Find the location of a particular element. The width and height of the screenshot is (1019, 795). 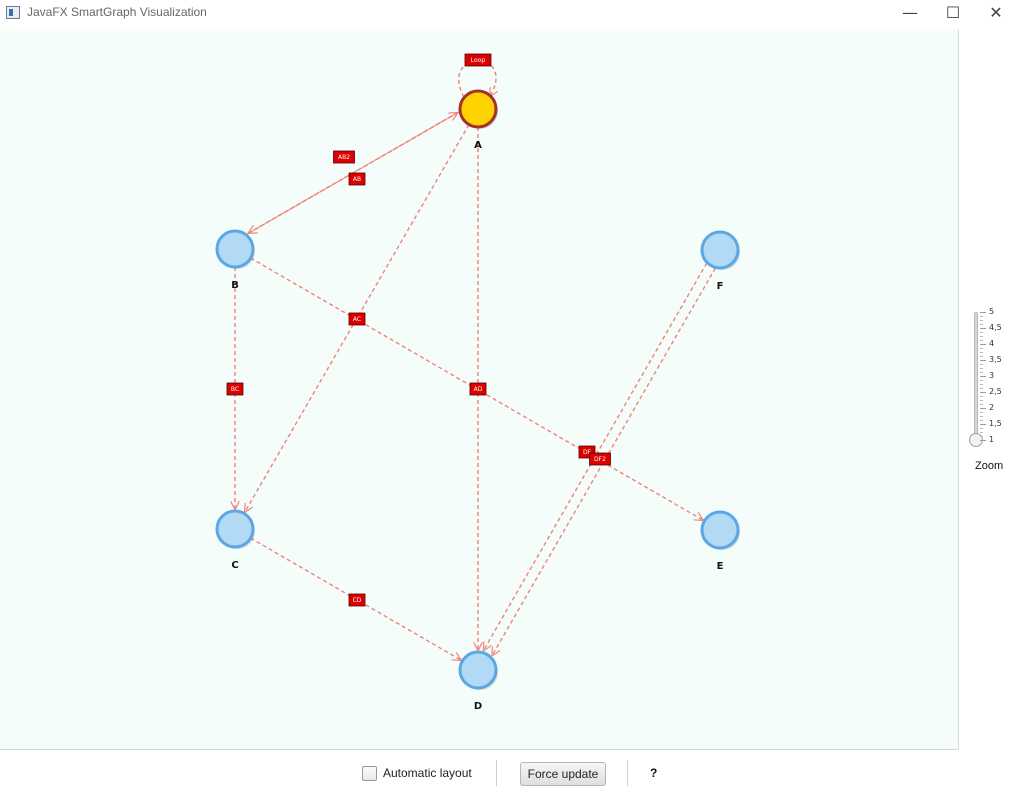

zoom-control: 5 4,5 4 3,5 3 2,5 2 1,5 1 Zoom is located at coordinates (989, 390).